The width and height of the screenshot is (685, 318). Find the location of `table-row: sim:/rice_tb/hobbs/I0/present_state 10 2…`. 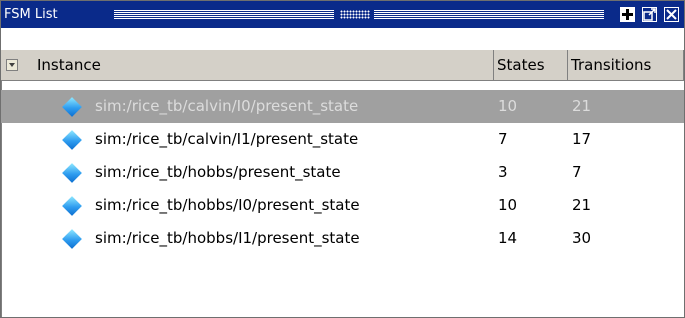

table-row: sim:/rice_tb/hobbs/I0/present_state 10 2… is located at coordinates (342, 205).